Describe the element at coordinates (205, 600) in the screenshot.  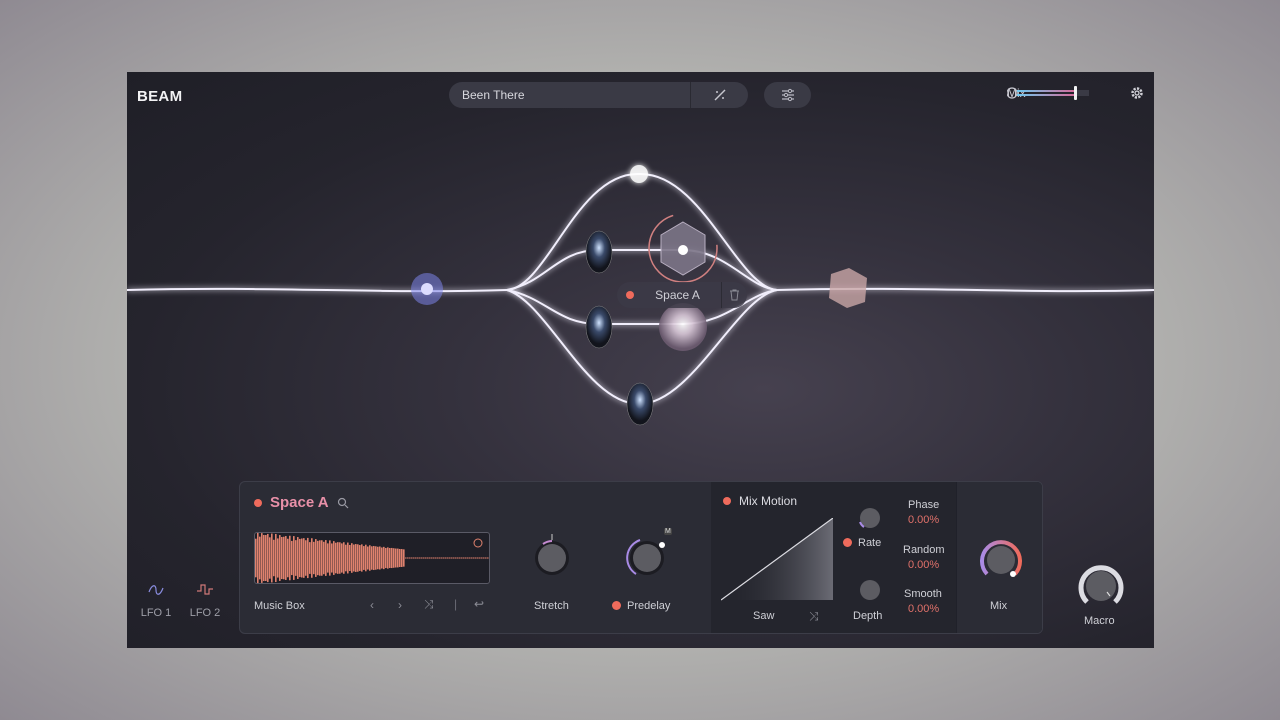
I see `lfo-2-button: LFO 2` at that location.